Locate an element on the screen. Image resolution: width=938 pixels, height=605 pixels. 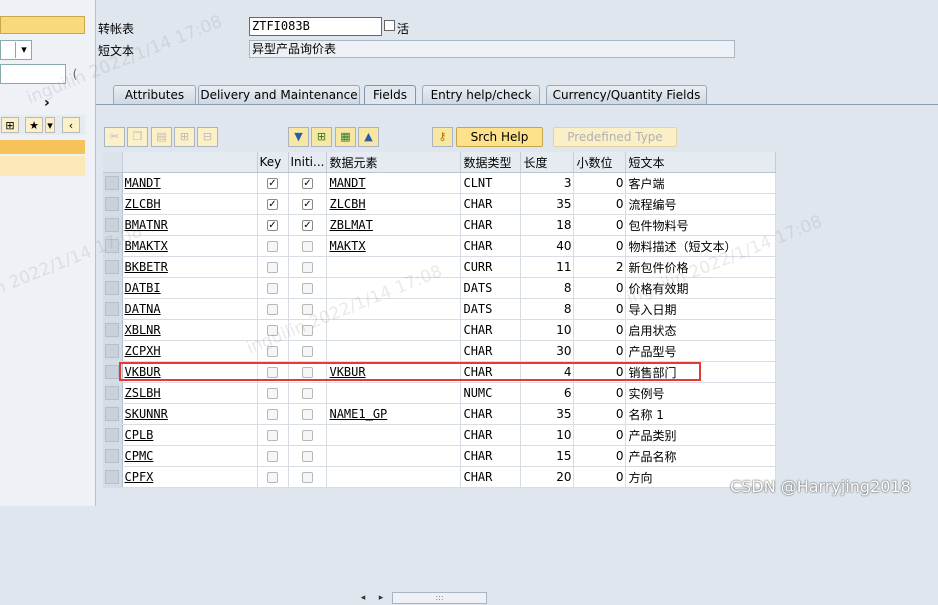
field-name-link: BMATNR is located at coordinates (146, 225).